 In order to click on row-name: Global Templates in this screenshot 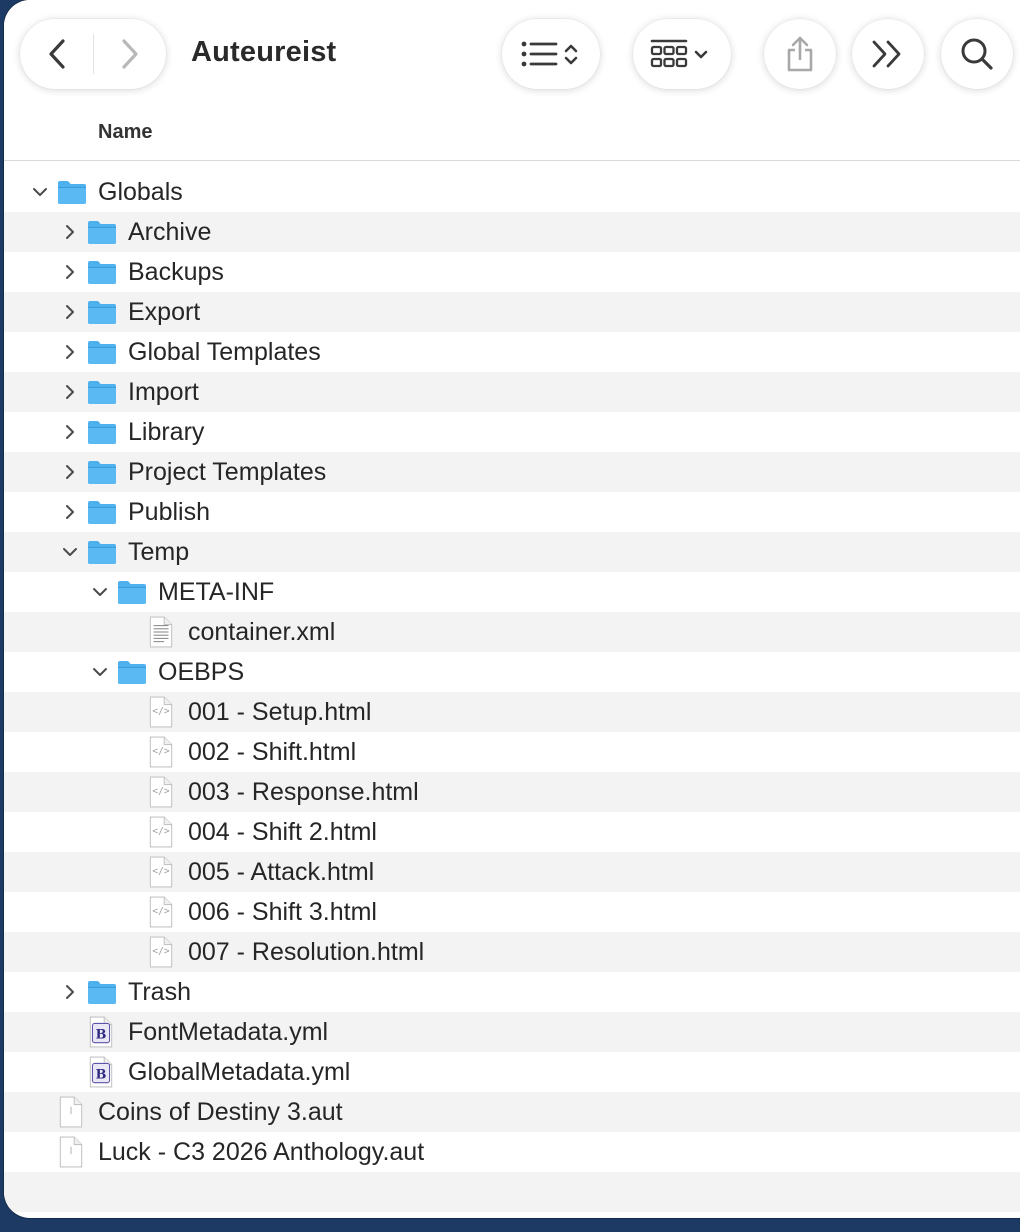, I will do `click(224, 352)`.